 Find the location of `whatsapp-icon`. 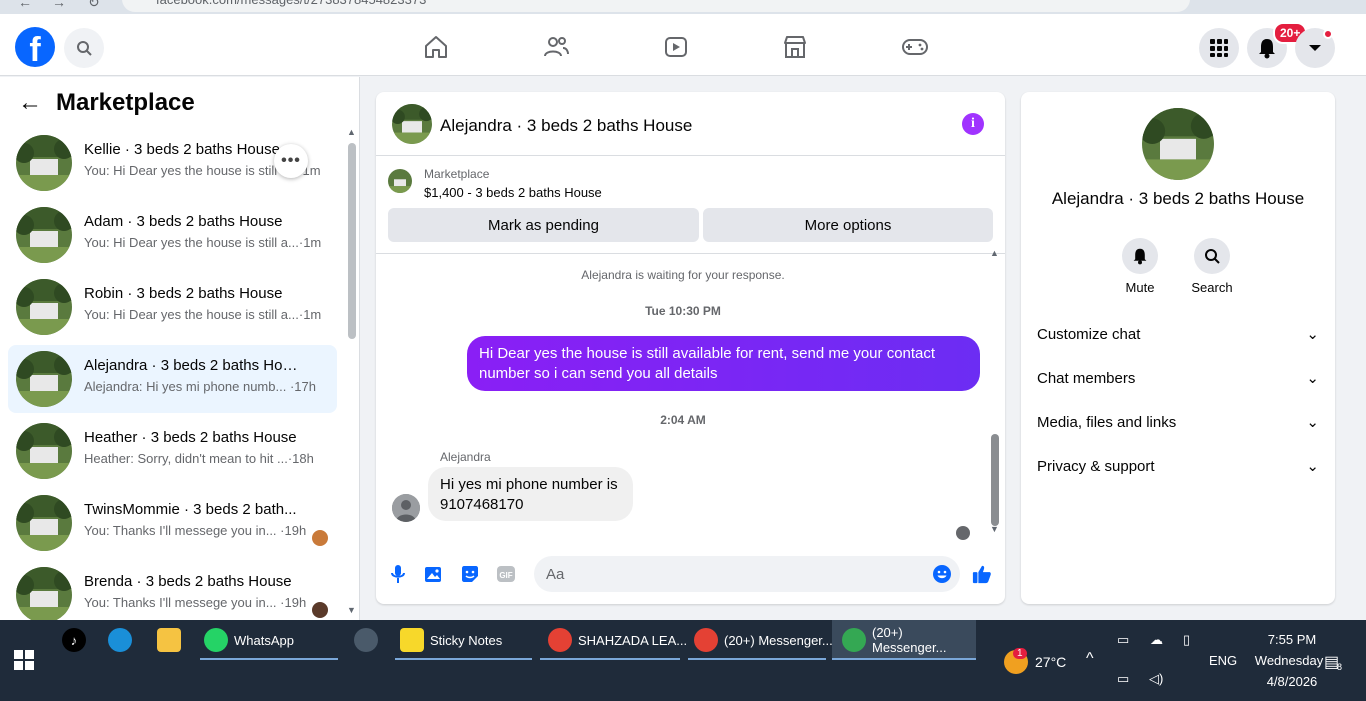

whatsapp-icon is located at coordinates (216, 640).